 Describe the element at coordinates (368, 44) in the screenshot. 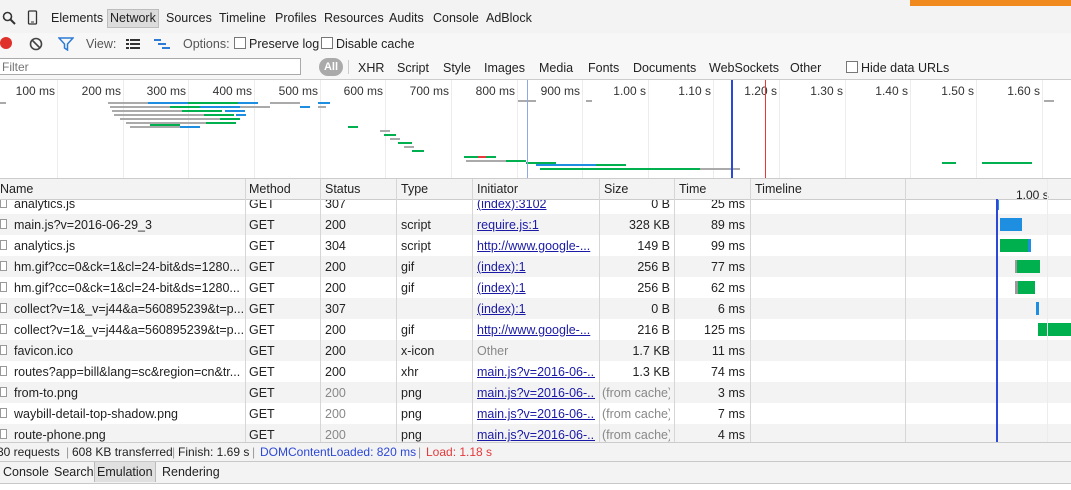

I see `disable-cache-checkbox: Disable cache` at that location.